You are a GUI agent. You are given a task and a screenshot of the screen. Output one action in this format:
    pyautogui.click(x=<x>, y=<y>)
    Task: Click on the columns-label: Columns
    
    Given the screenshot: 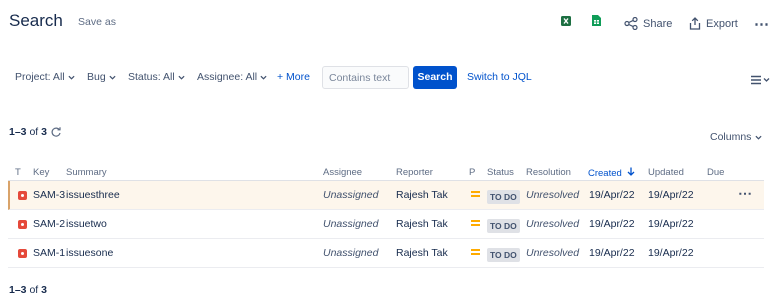 What is the action you would take?
    pyautogui.click(x=731, y=137)
    